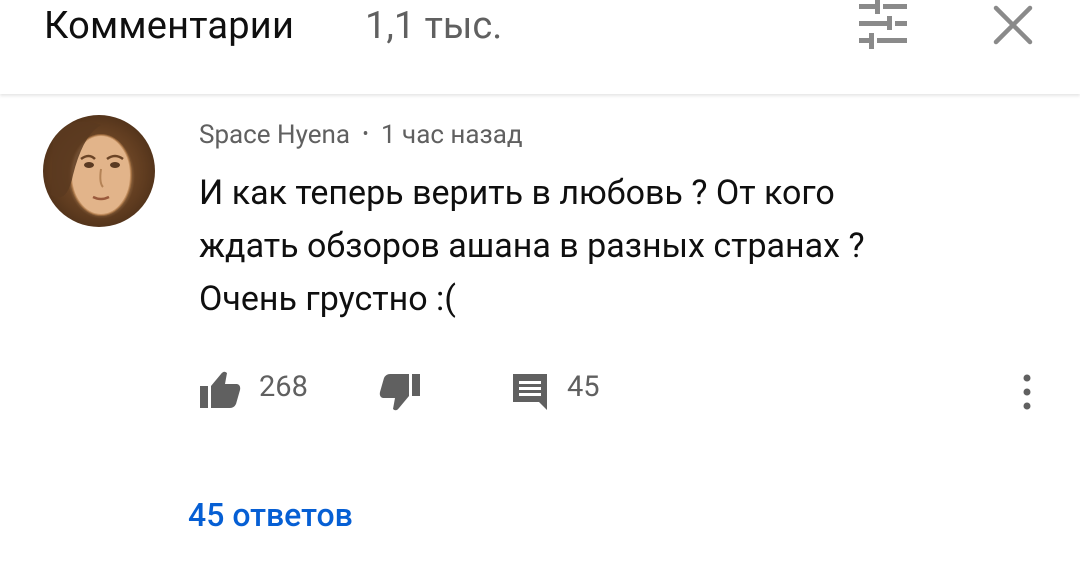 The height and width of the screenshot is (568, 1080). Describe the element at coordinates (617, 390) in the screenshot. I see `comment-actions: 268 45` at that location.